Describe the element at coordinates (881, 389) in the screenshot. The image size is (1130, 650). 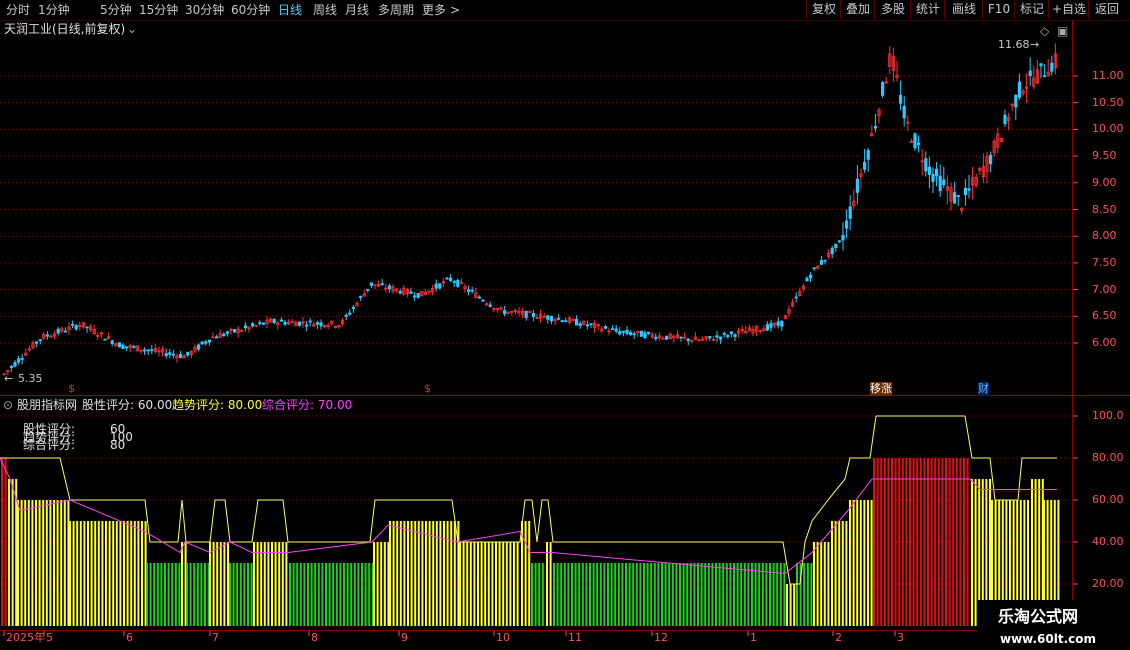
I see `event-marker-limit-up: 移涨` at that location.